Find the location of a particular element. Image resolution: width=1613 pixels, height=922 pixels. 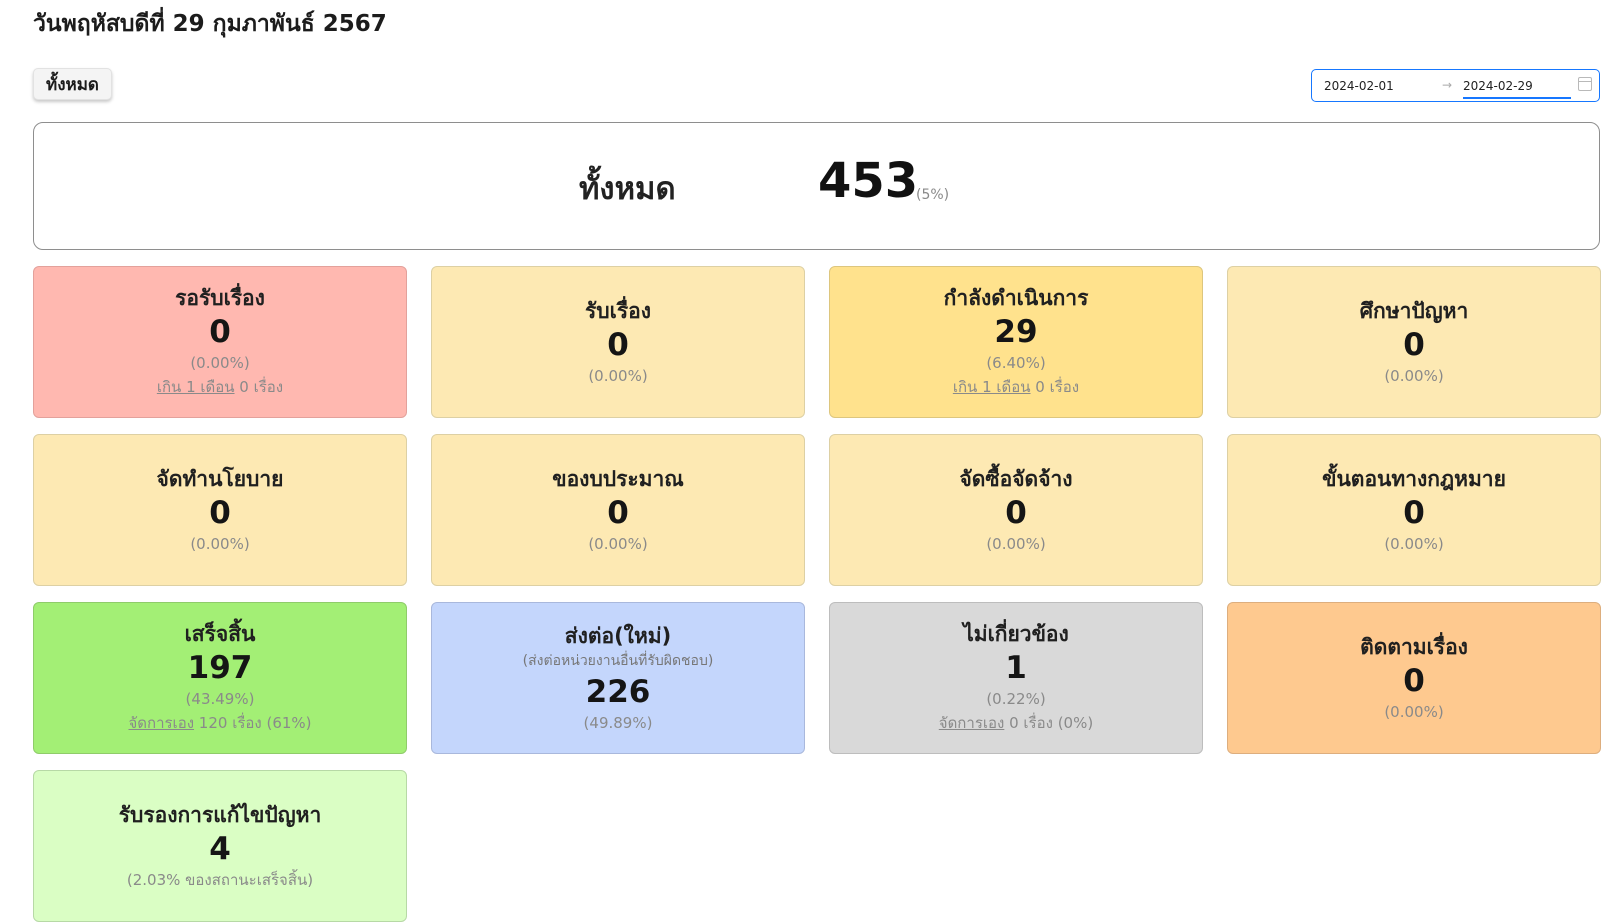

status-card-policy: จัดทำนโยบาย 0 (0.00%) is located at coordinates (220, 510).